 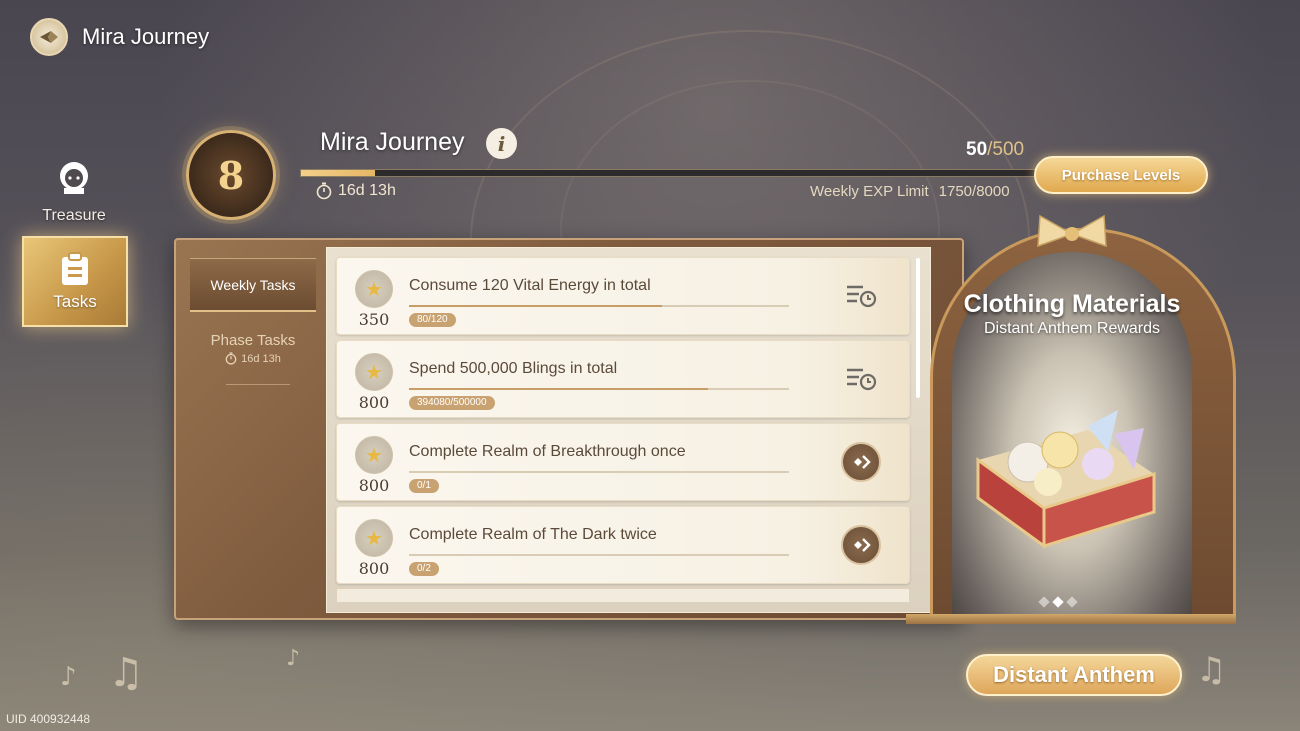 What do you see at coordinates (253, 285) in the screenshot?
I see `tab-weekly-tasks: Weekly Tasks` at bounding box center [253, 285].